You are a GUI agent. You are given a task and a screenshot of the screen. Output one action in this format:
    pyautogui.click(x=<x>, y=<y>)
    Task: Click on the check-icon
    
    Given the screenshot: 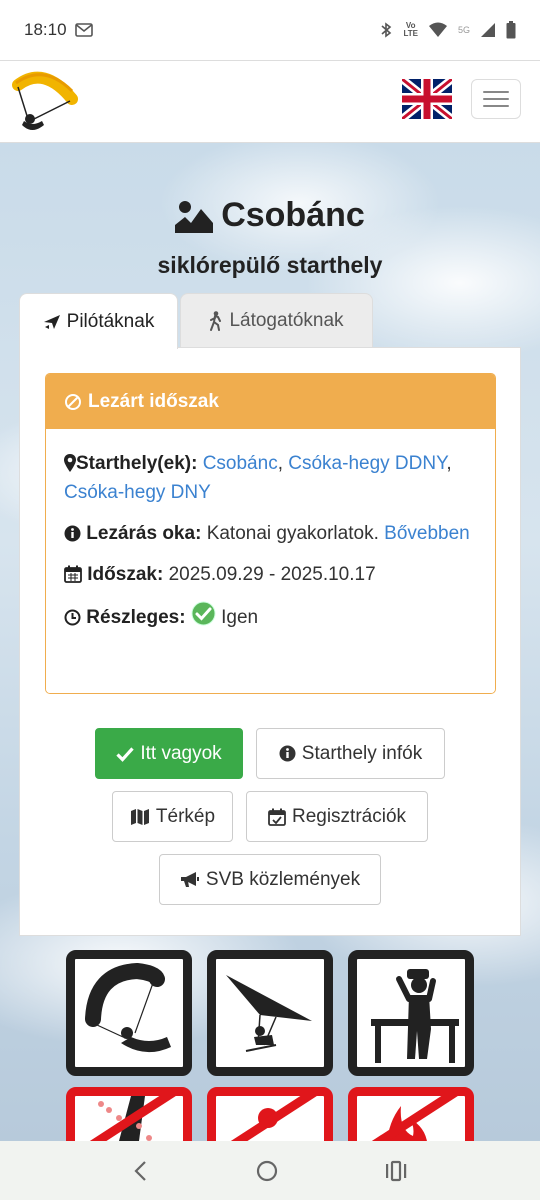 What is the action you would take?
    pyautogui.click(x=125, y=754)
    